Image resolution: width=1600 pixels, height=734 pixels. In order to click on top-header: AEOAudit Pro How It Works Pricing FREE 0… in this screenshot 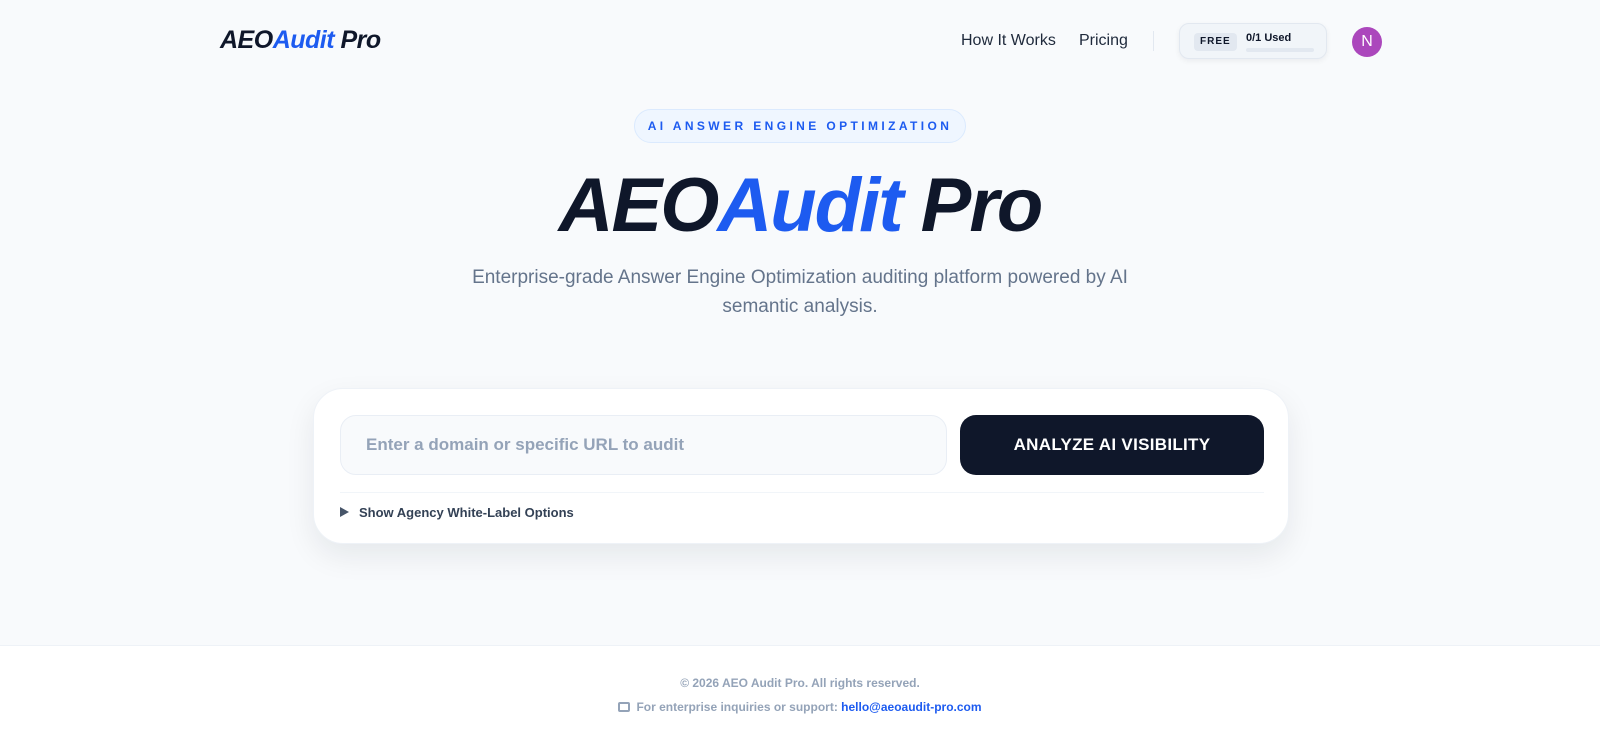, I will do `click(800, 42)`.